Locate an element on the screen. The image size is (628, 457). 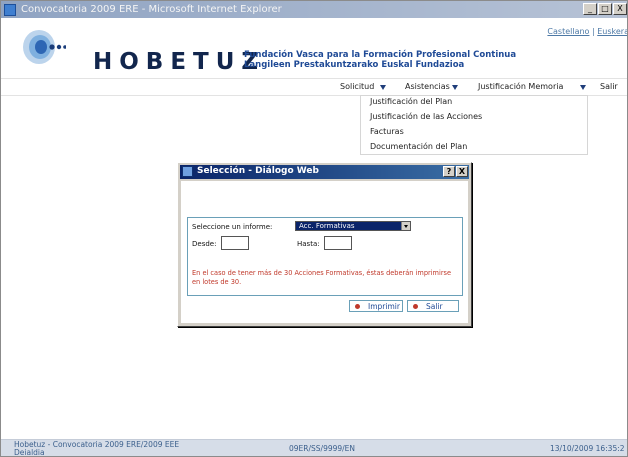
status-timestamp: 13/10/2009 16:35:2 is located at coordinates (587, 448).